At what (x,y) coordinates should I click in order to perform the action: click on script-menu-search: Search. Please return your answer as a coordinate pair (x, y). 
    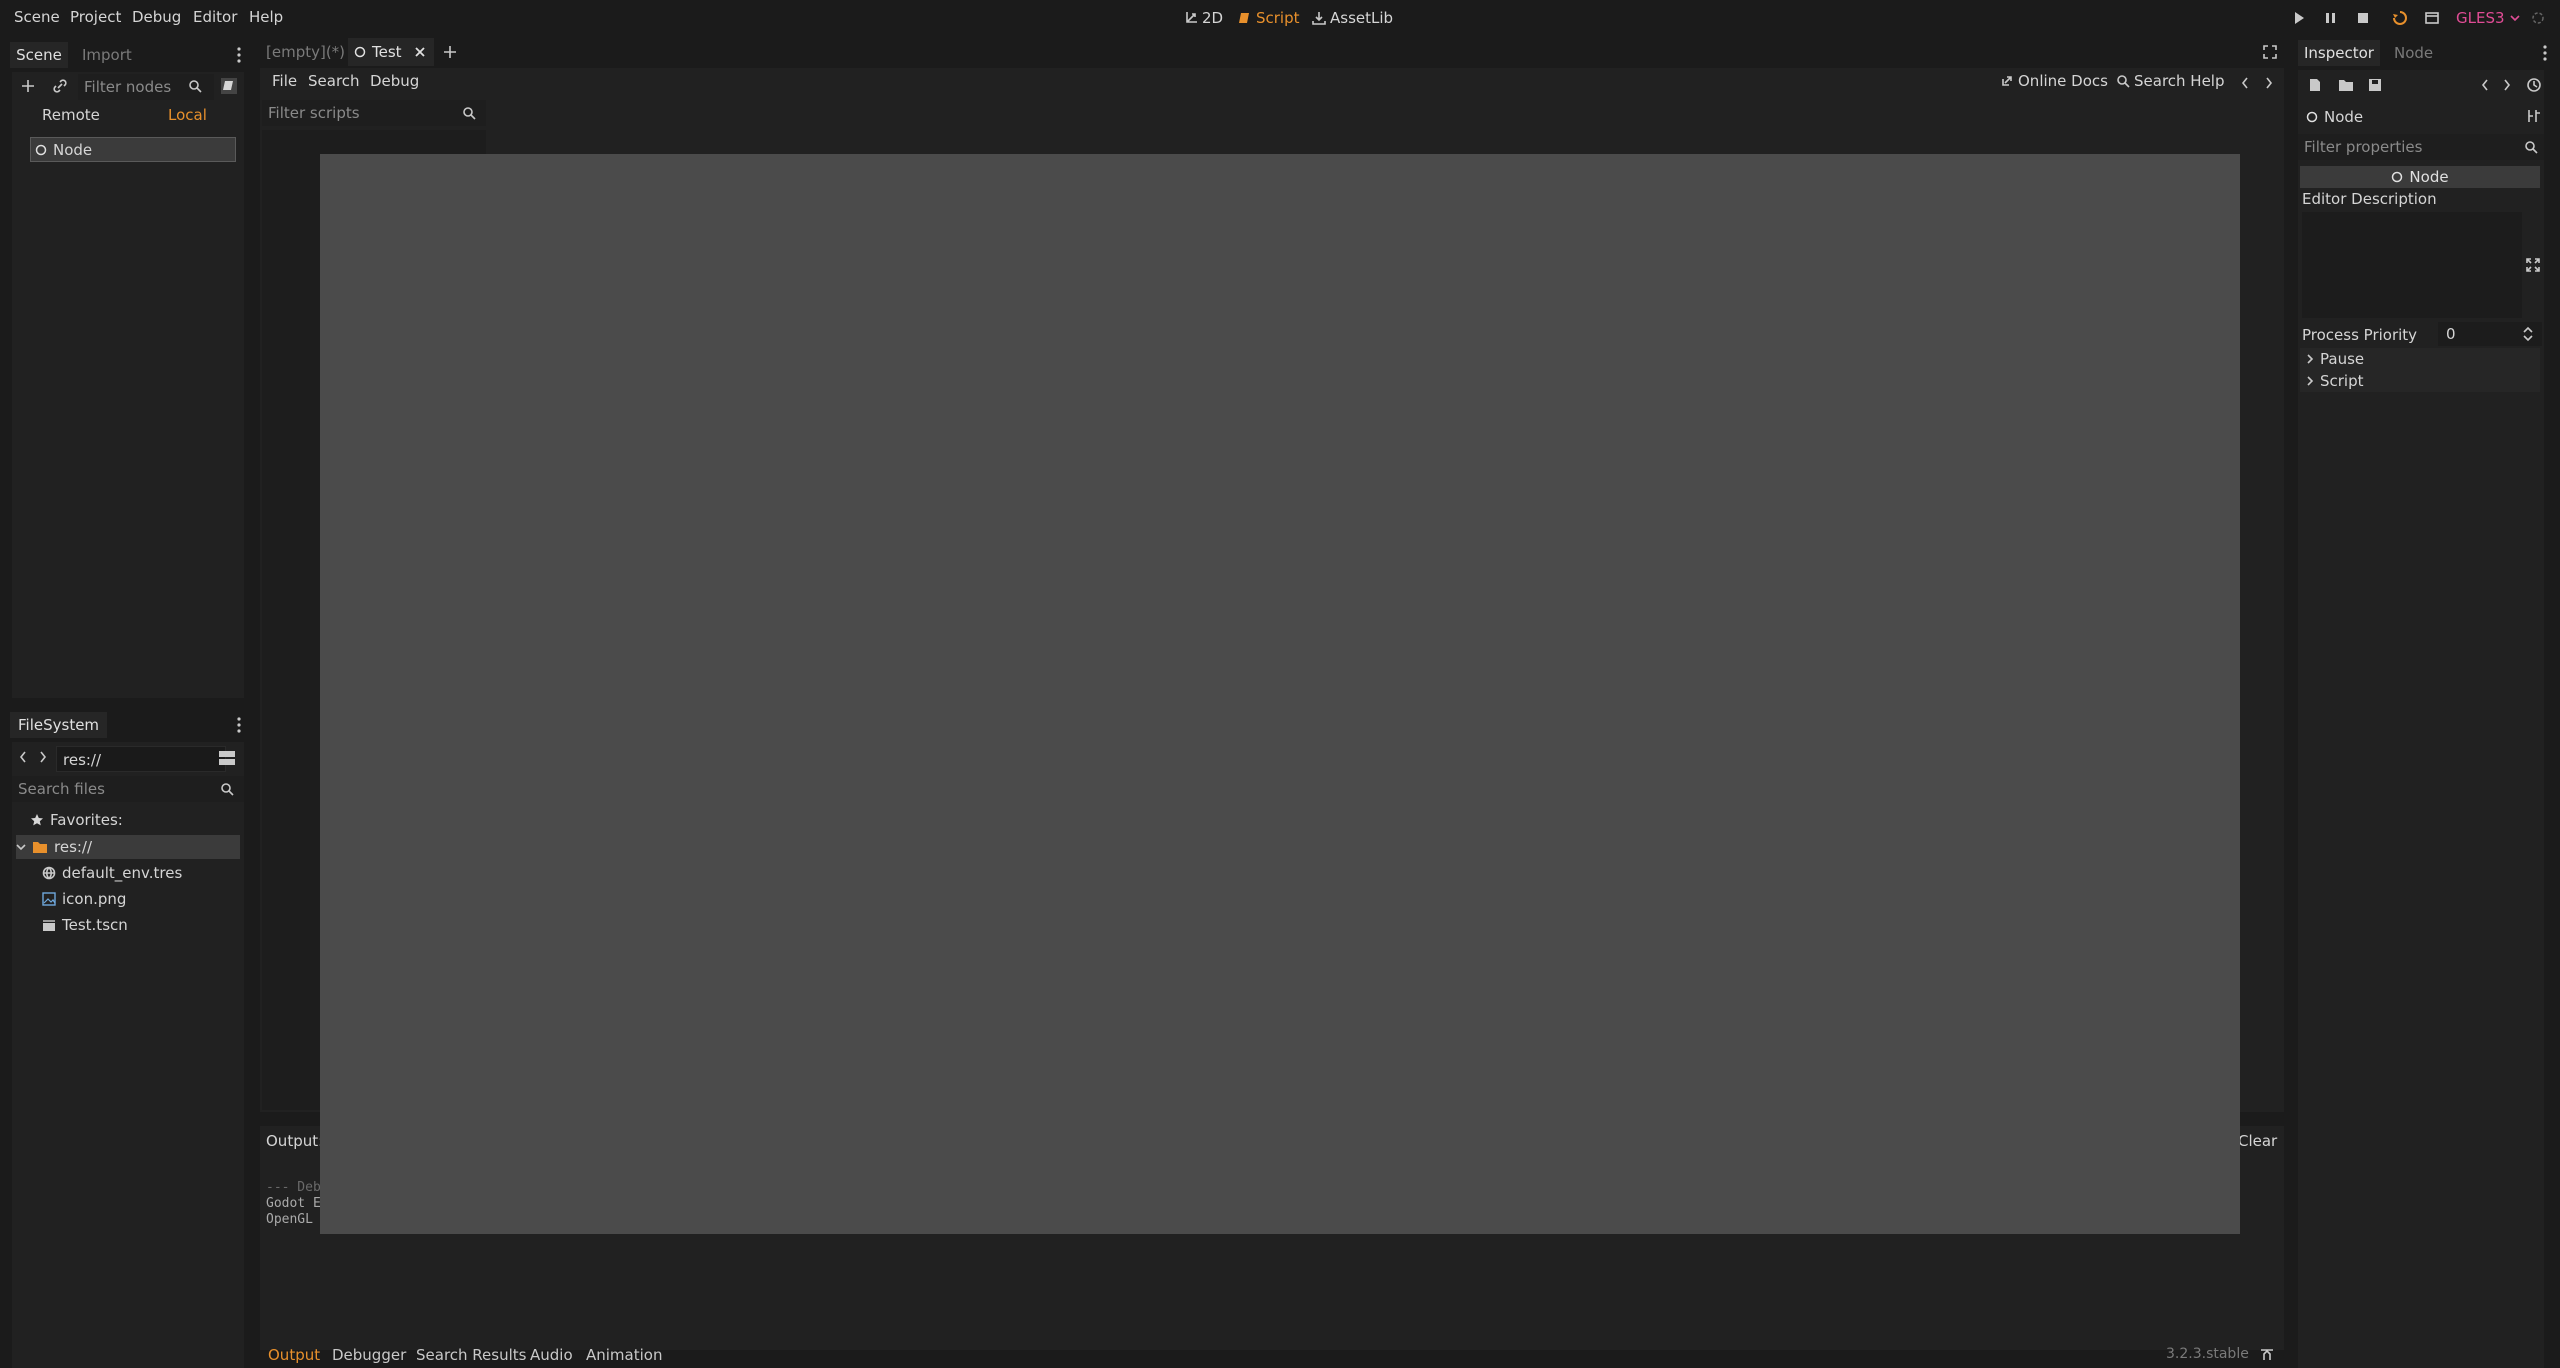
    Looking at the image, I should click on (334, 81).